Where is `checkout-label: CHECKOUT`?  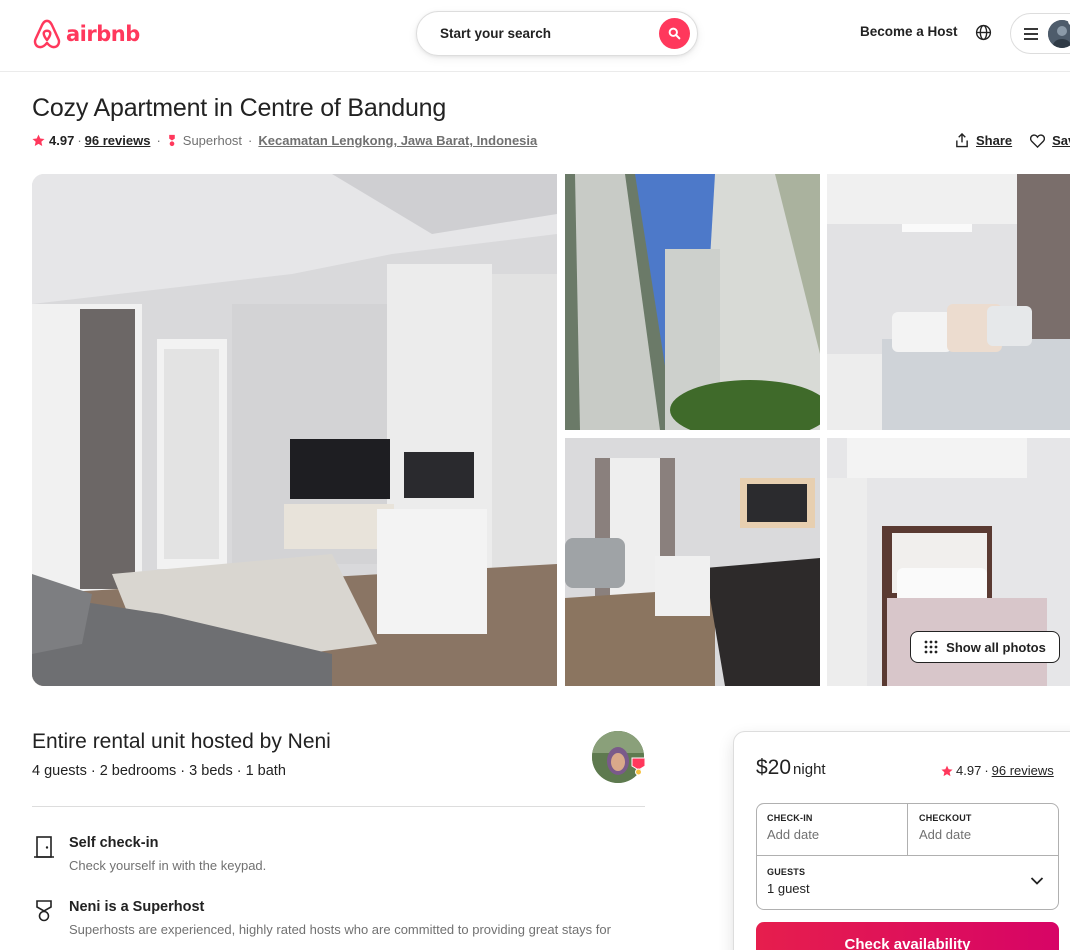
checkout-label: CHECKOUT is located at coordinates (945, 818).